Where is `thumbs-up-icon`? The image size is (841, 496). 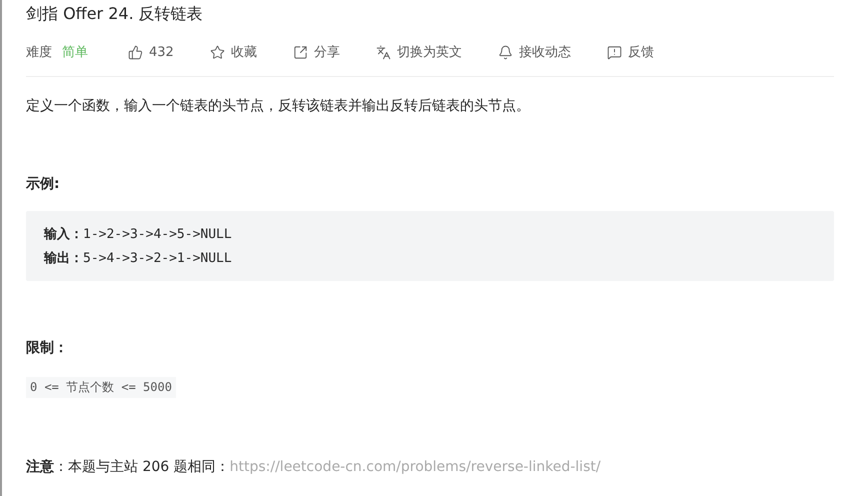
thumbs-up-icon is located at coordinates (135, 52).